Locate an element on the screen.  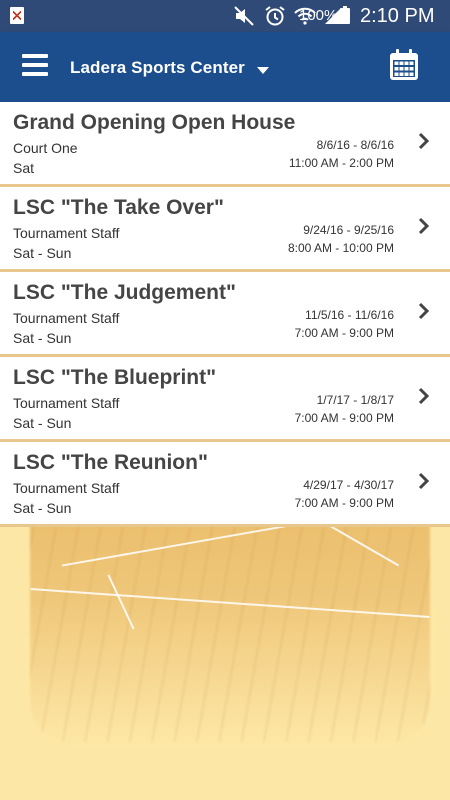
battery-percentage: 100% is located at coordinates (318, 15).